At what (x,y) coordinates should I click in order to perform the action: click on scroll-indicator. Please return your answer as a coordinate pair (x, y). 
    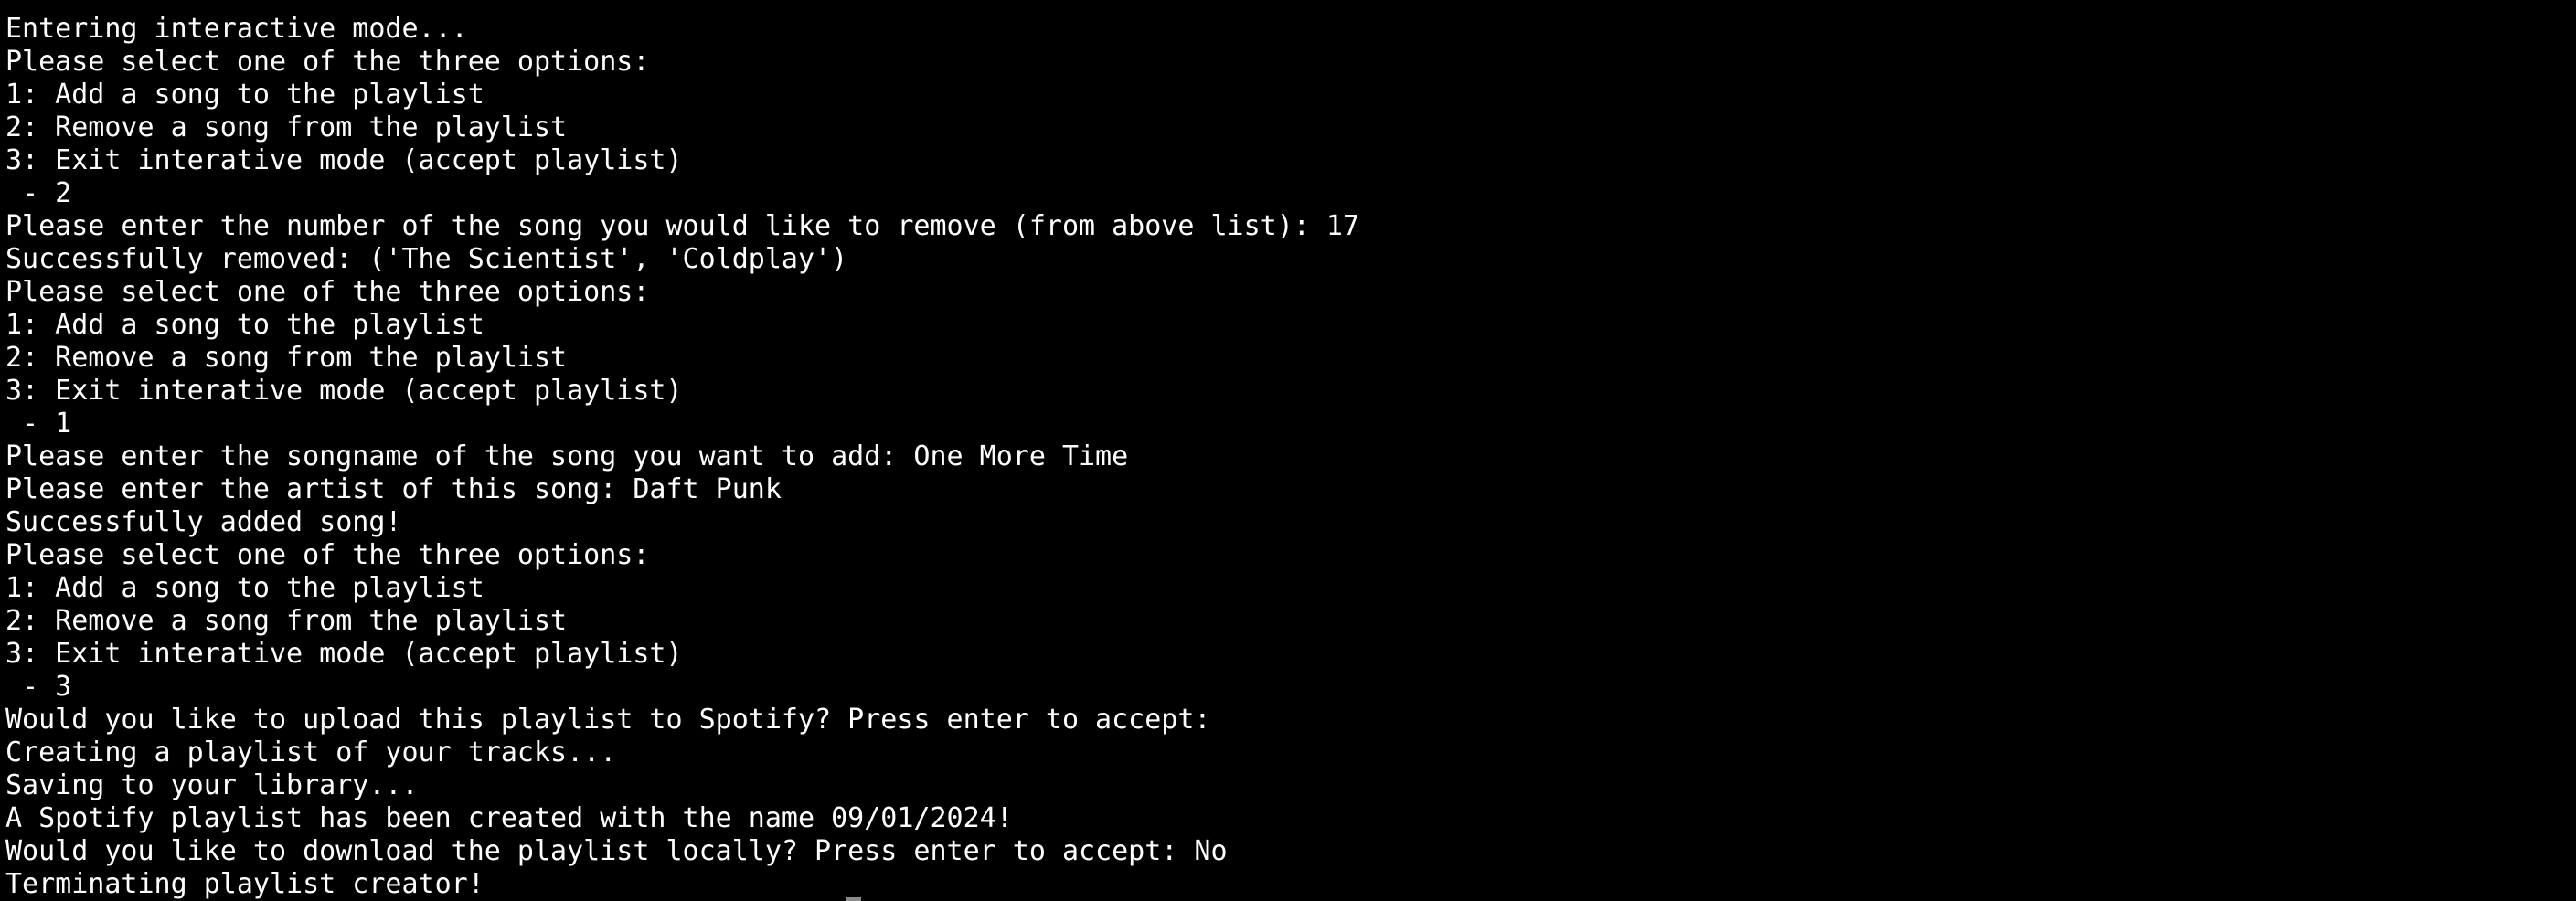
    Looking at the image, I should click on (853, 899).